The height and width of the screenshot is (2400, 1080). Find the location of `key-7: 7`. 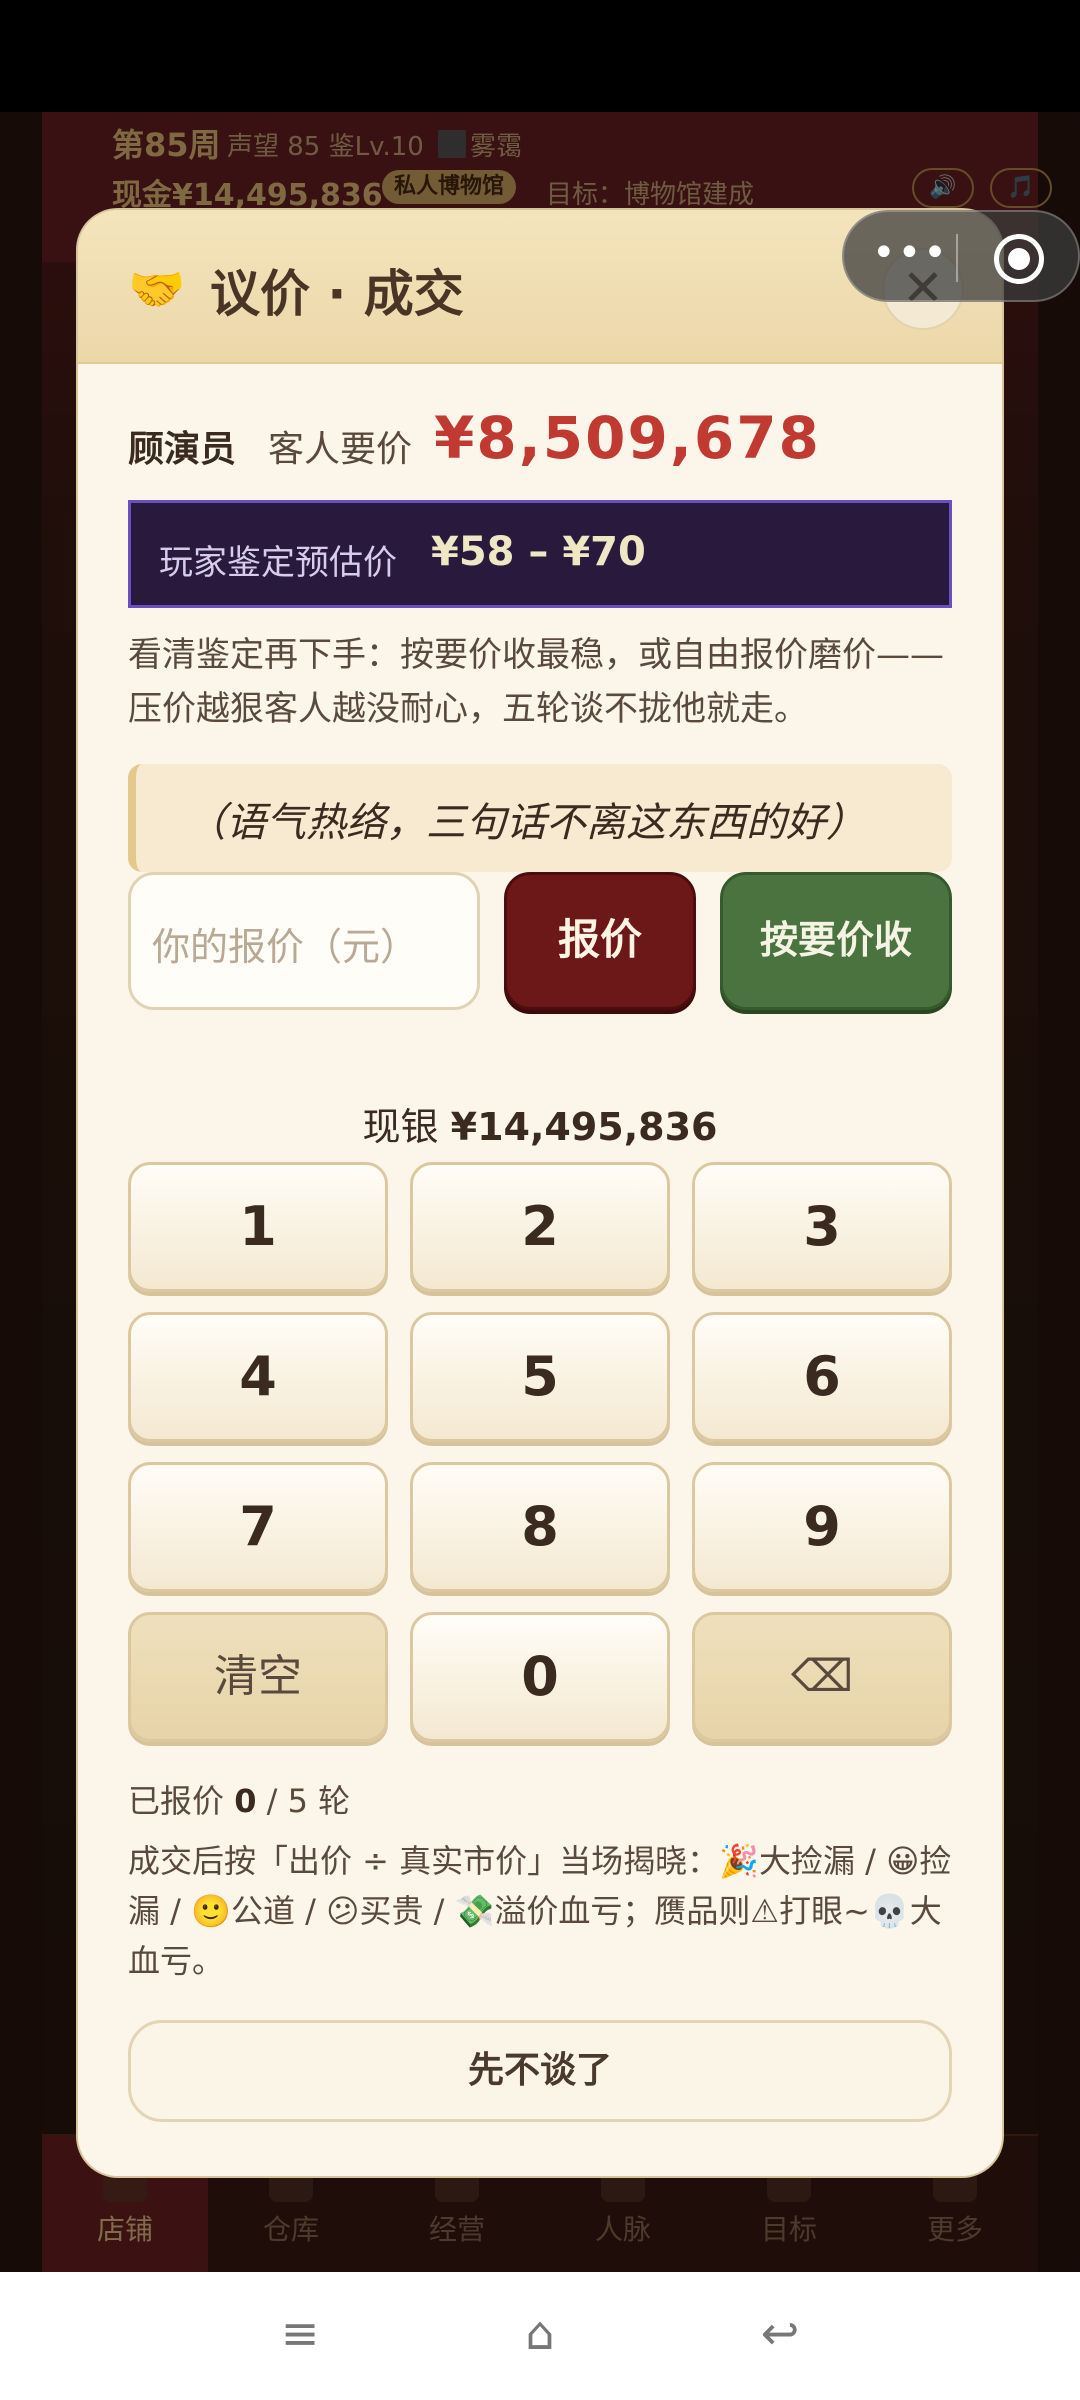

key-7: 7 is located at coordinates (258, 1527).